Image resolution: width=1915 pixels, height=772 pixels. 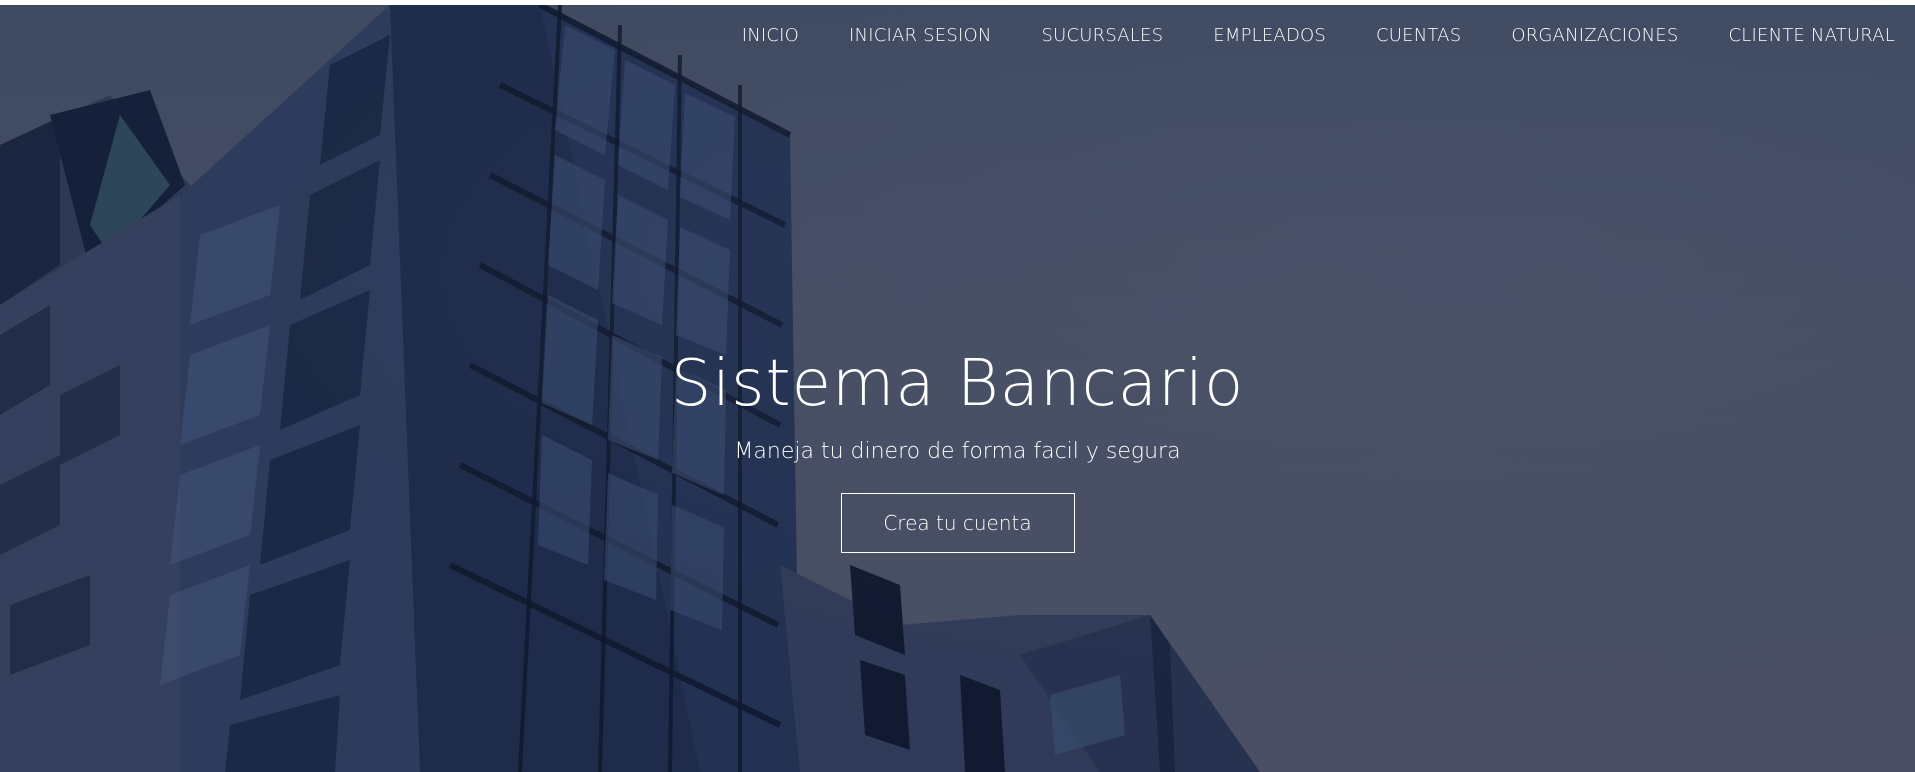 What do you see at coordinates (1269, 35) in the screenshot?
I see `nav-item-empleados: EMPLEADOS` at bounding box center [1269, 35].